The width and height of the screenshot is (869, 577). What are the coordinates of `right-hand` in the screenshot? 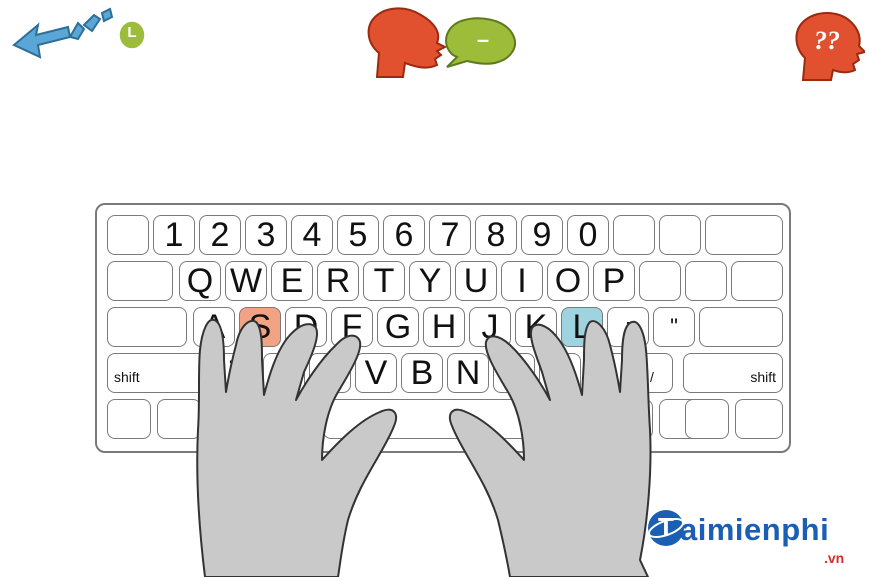 It's located at (550, 448).